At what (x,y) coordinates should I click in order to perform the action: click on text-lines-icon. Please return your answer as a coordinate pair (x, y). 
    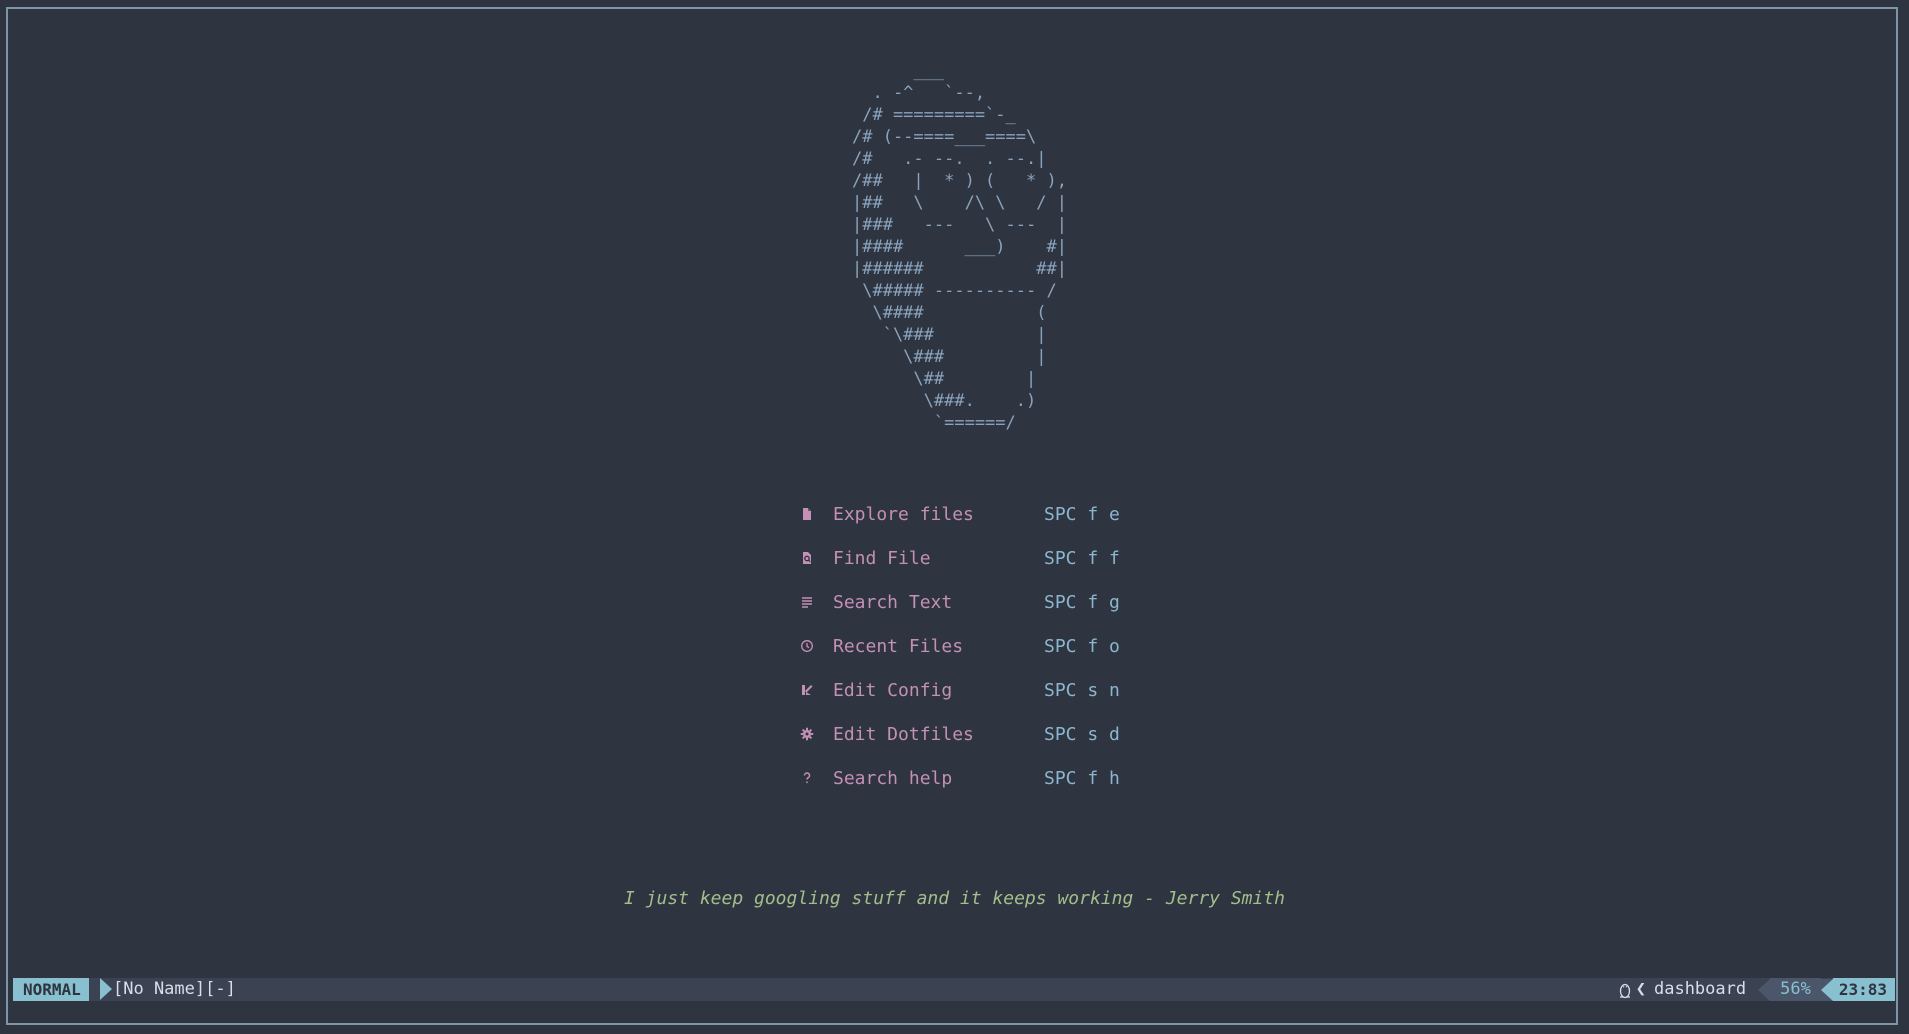
    Looking at the image, I should click on (807, 602).